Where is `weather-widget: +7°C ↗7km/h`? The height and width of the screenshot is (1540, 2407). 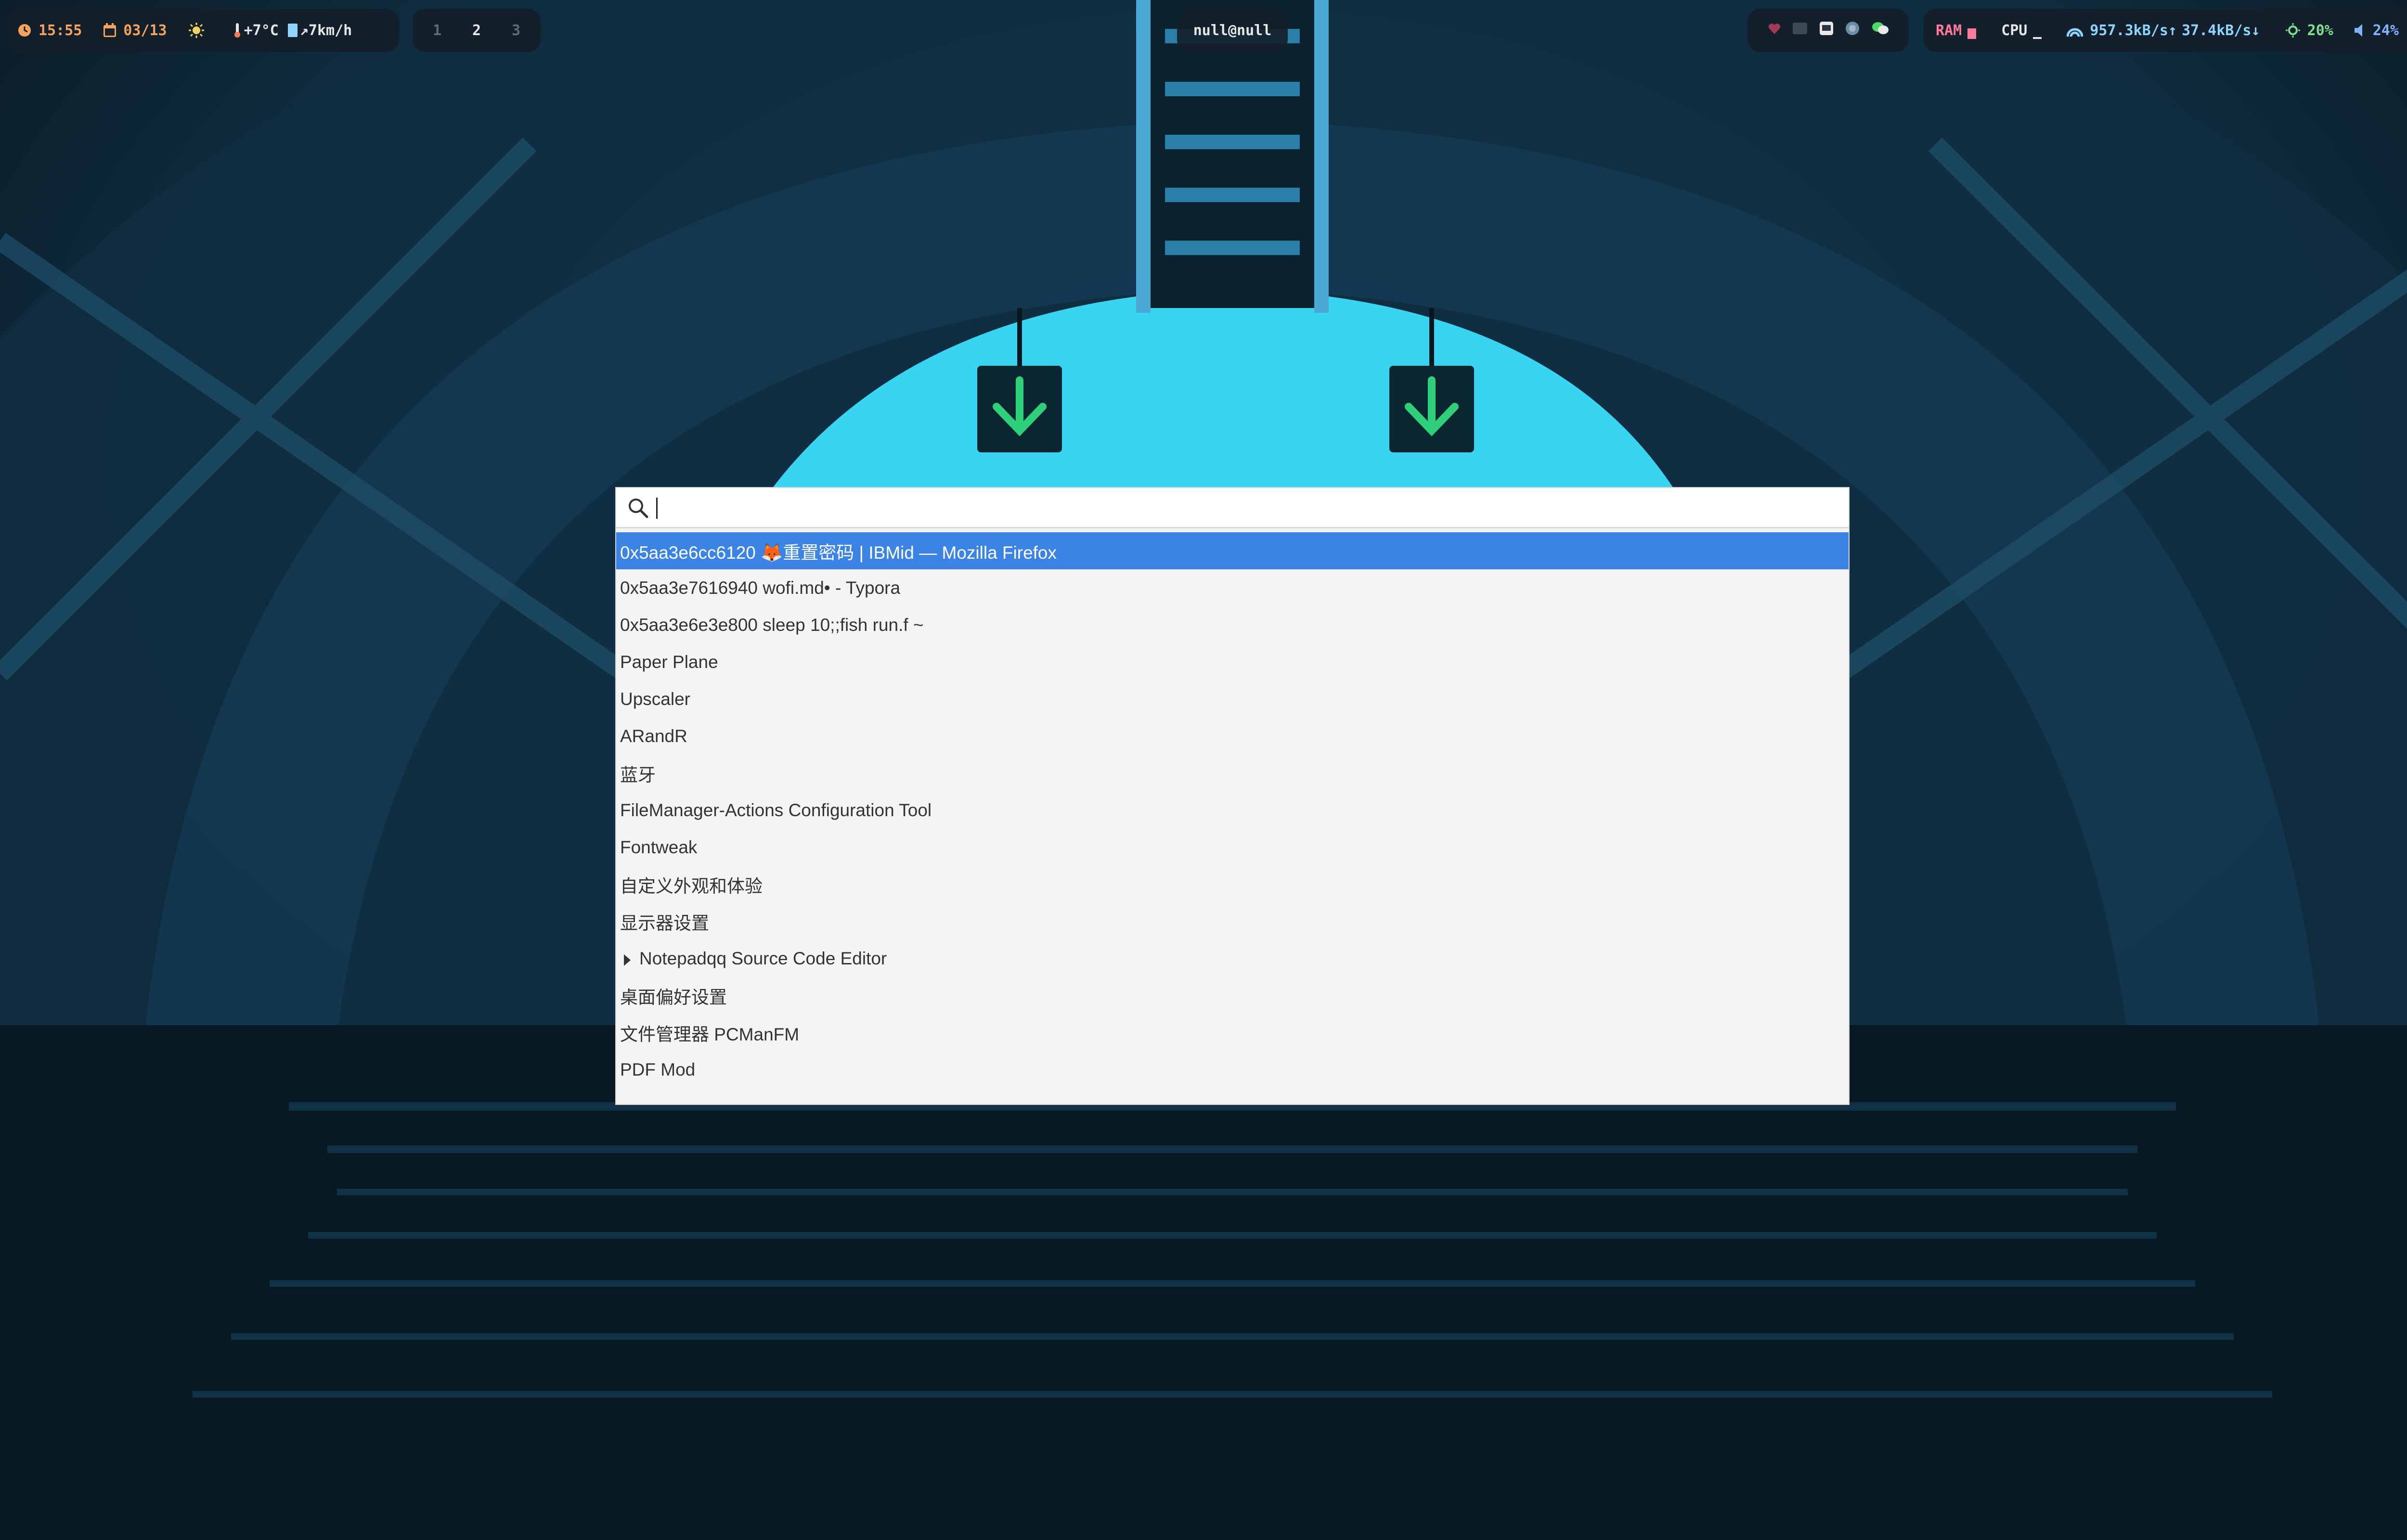
weather-widget: +7°C ↗7km/h is located at coordinates (270, 30).